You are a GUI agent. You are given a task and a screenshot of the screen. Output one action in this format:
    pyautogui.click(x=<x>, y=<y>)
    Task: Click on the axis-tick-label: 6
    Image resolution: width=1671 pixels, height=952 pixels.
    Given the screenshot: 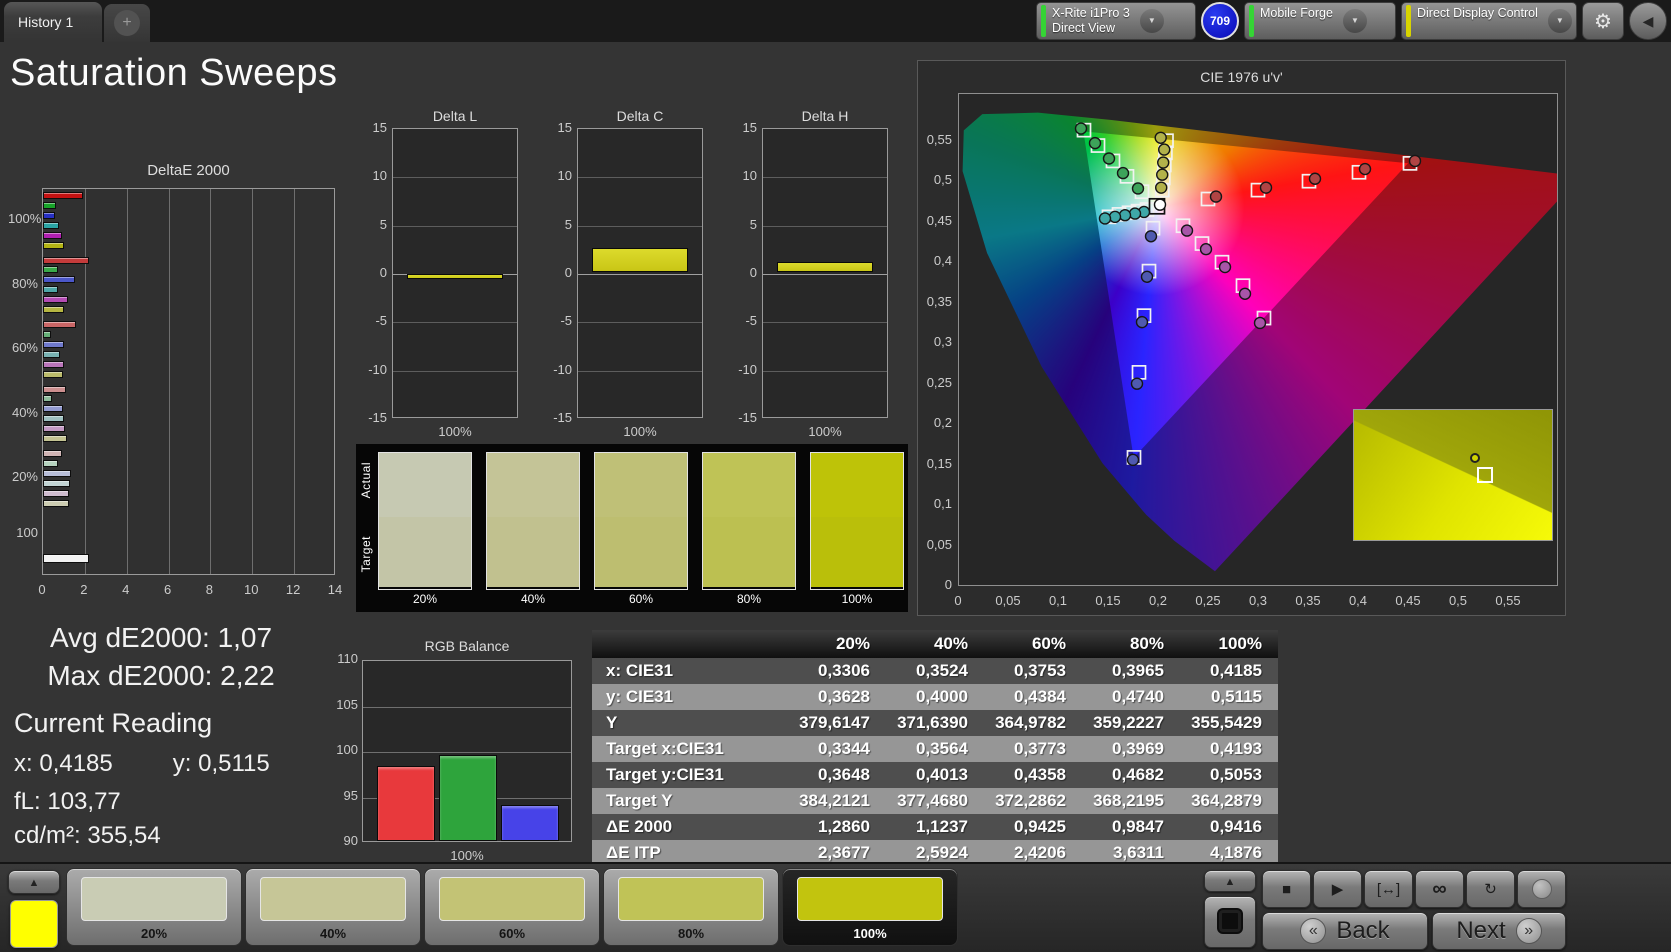 What is the action you would take?
    pyautogui.click(x=167, y=589)
    